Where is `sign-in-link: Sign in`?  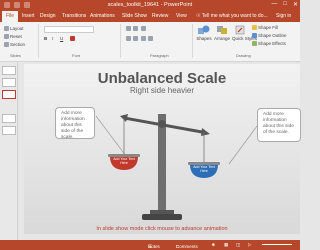
sign-in-link: Sign in is located at coordinates (283, 16).